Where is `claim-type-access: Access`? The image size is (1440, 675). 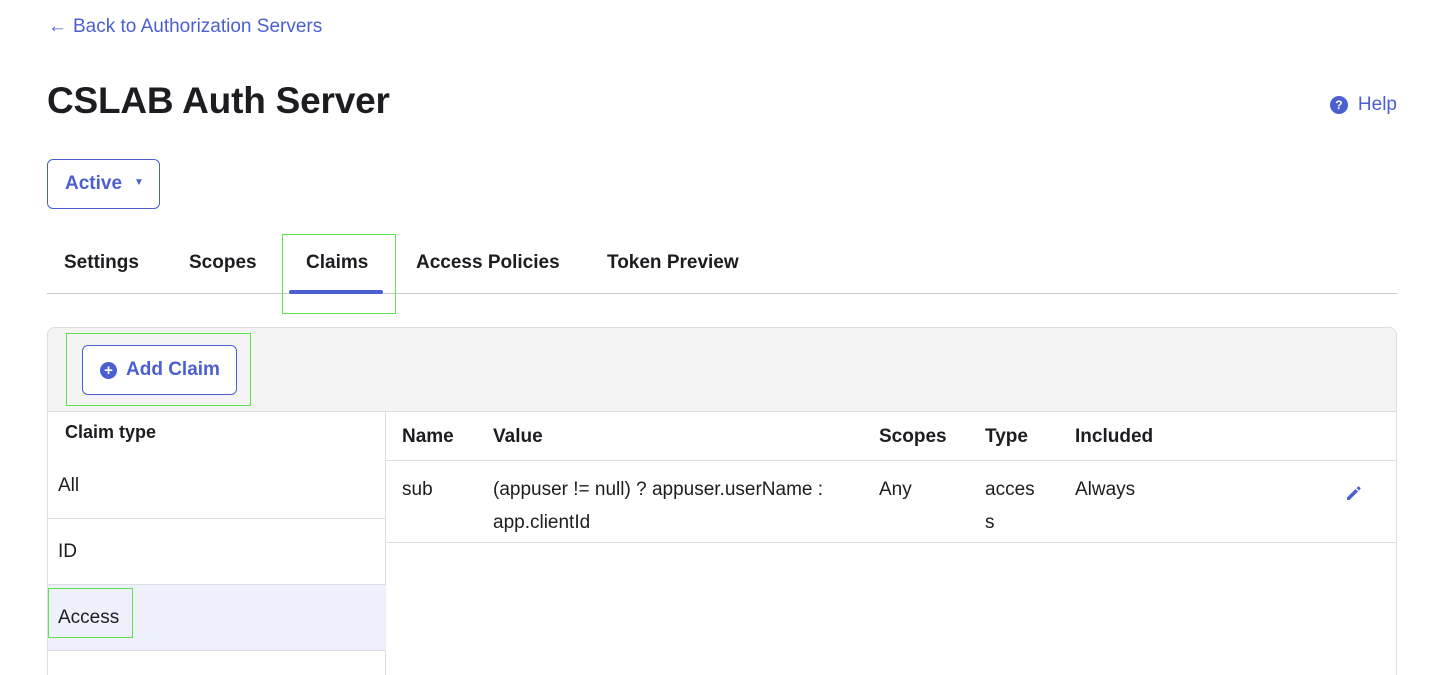 claim-type-access: Access is located at coordinates (217, 618).